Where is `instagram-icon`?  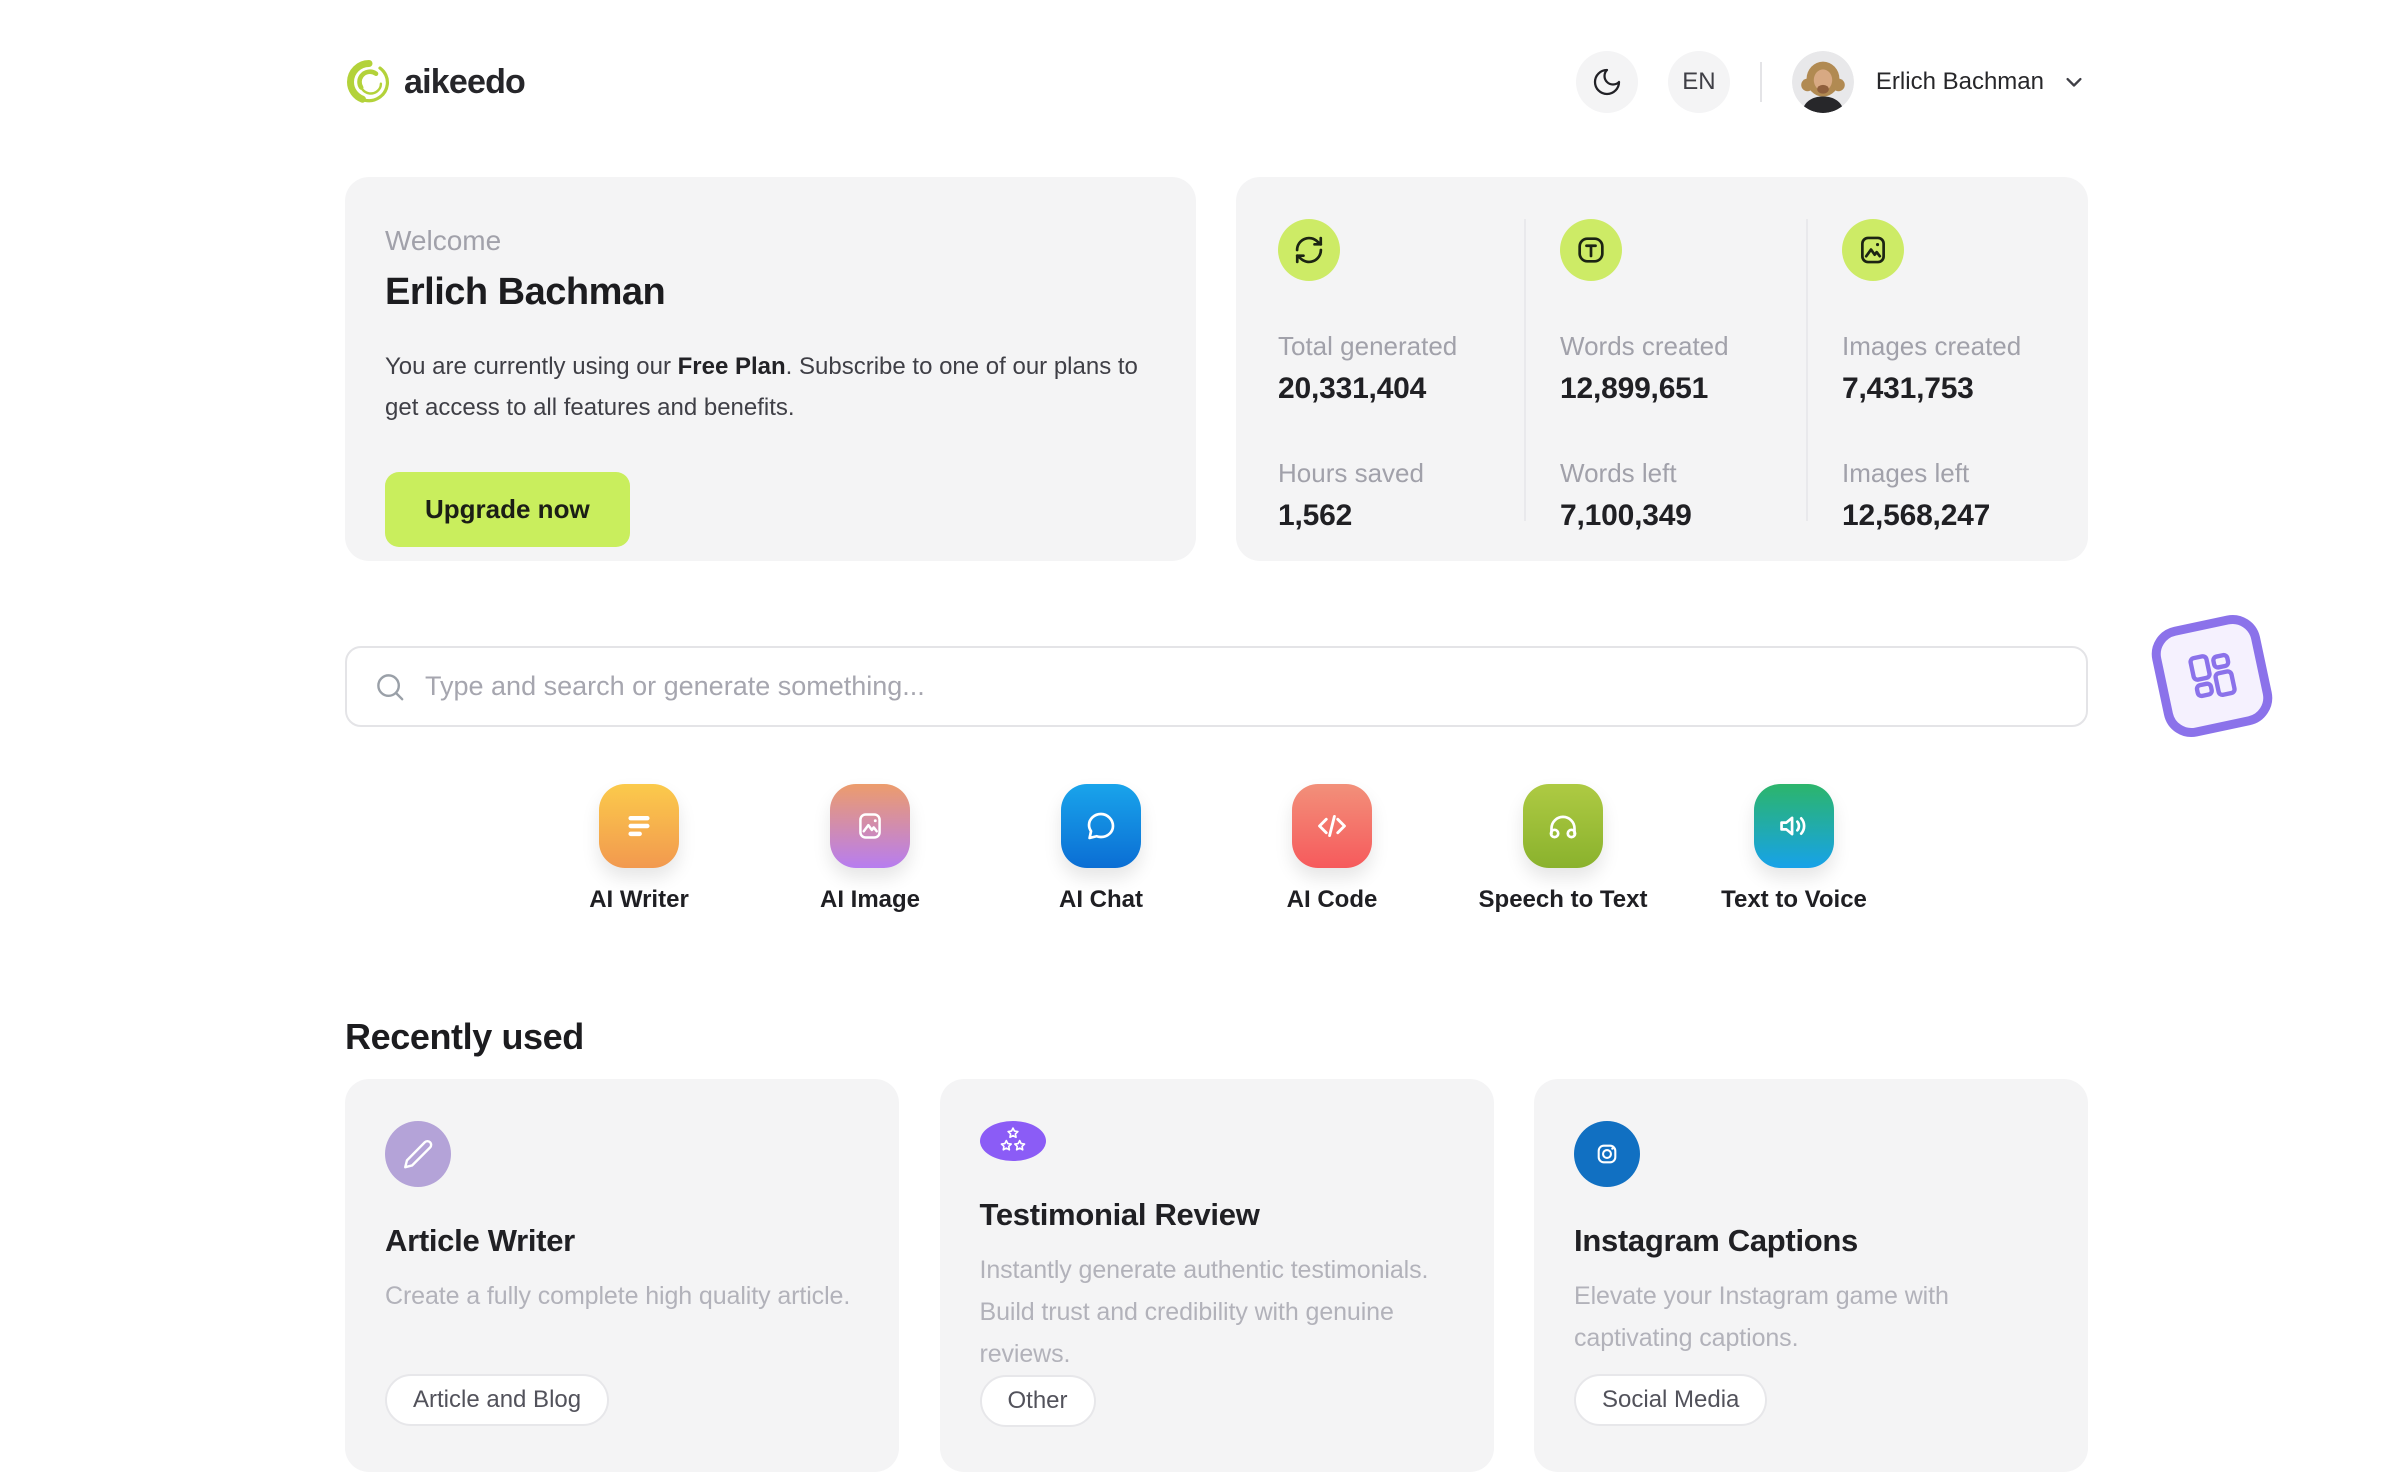
instagram-icon is located at coordinates (1607, 1154).